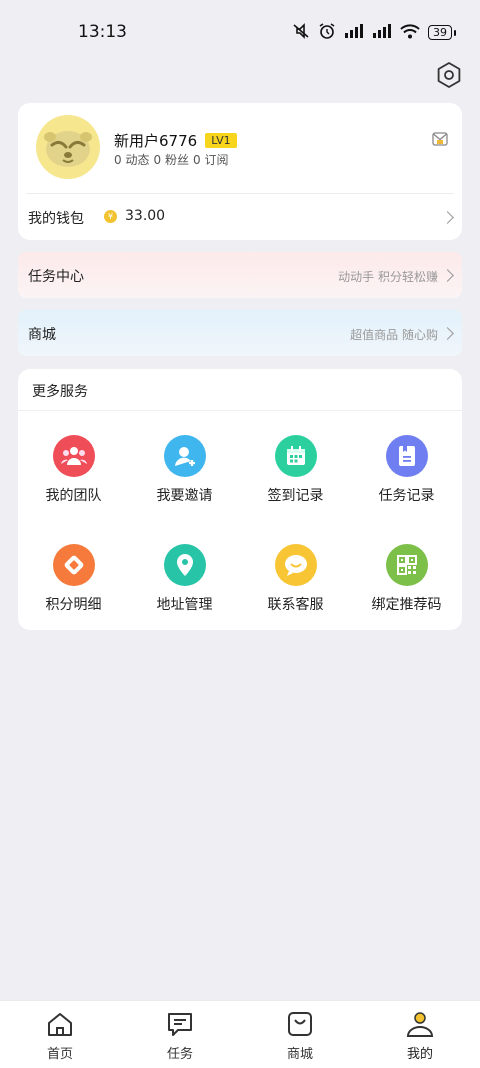  I want to click on services-divider, so click(240, 410).